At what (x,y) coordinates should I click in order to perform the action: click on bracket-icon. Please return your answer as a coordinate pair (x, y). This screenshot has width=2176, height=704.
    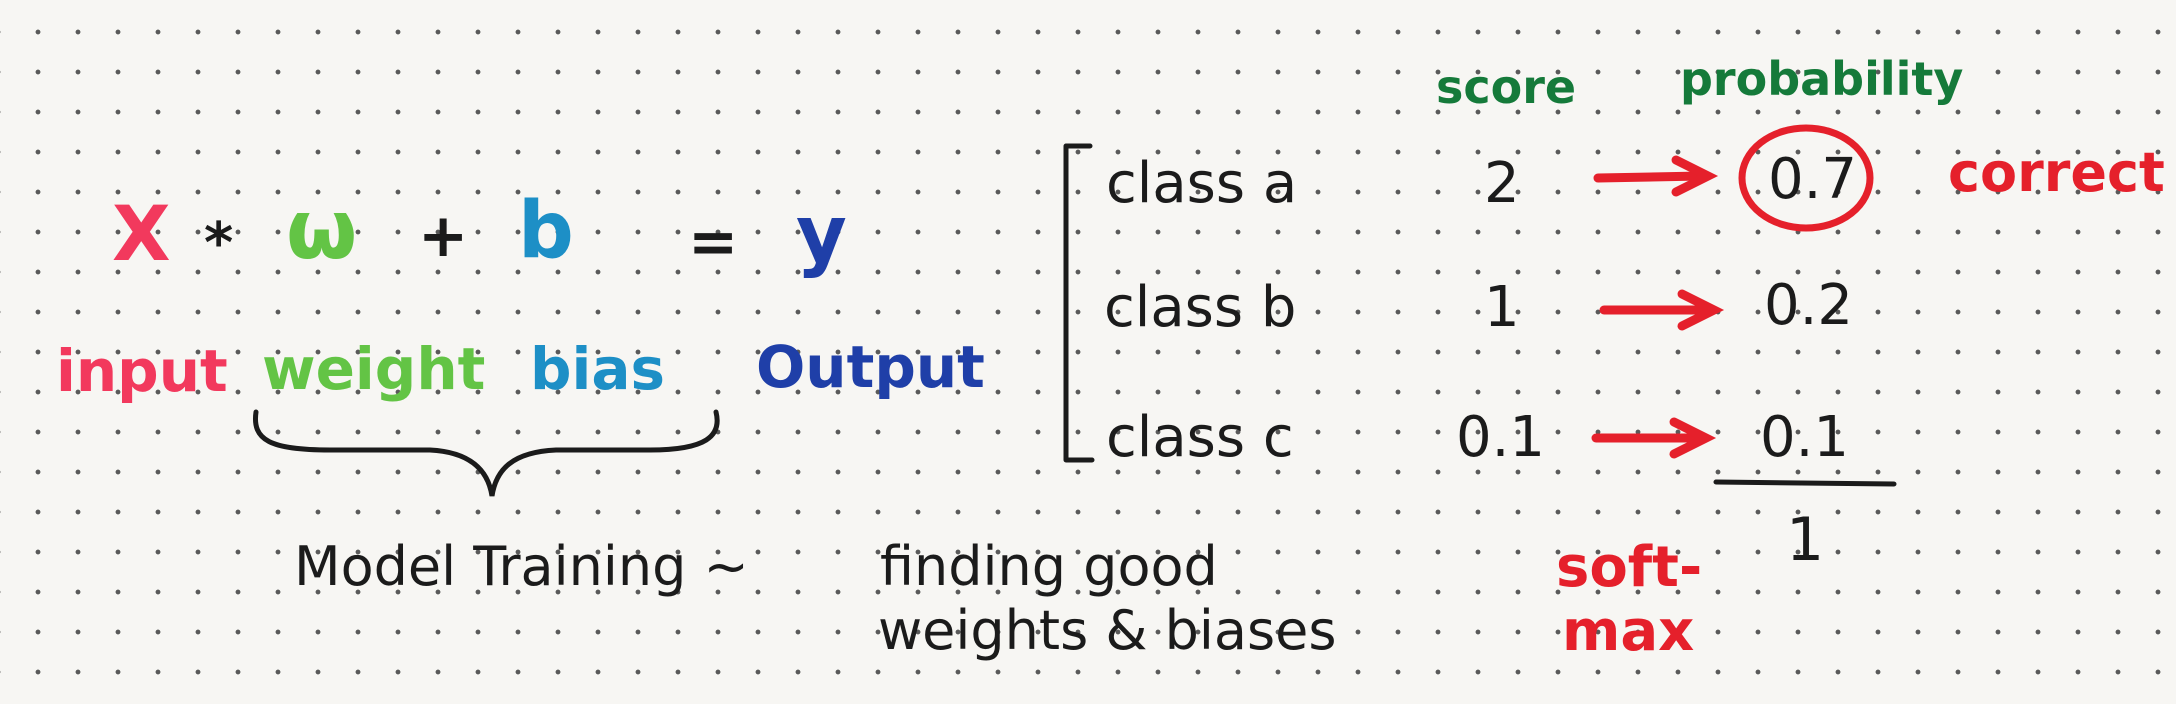
    Looking at the image, I should click on (1079, 303).